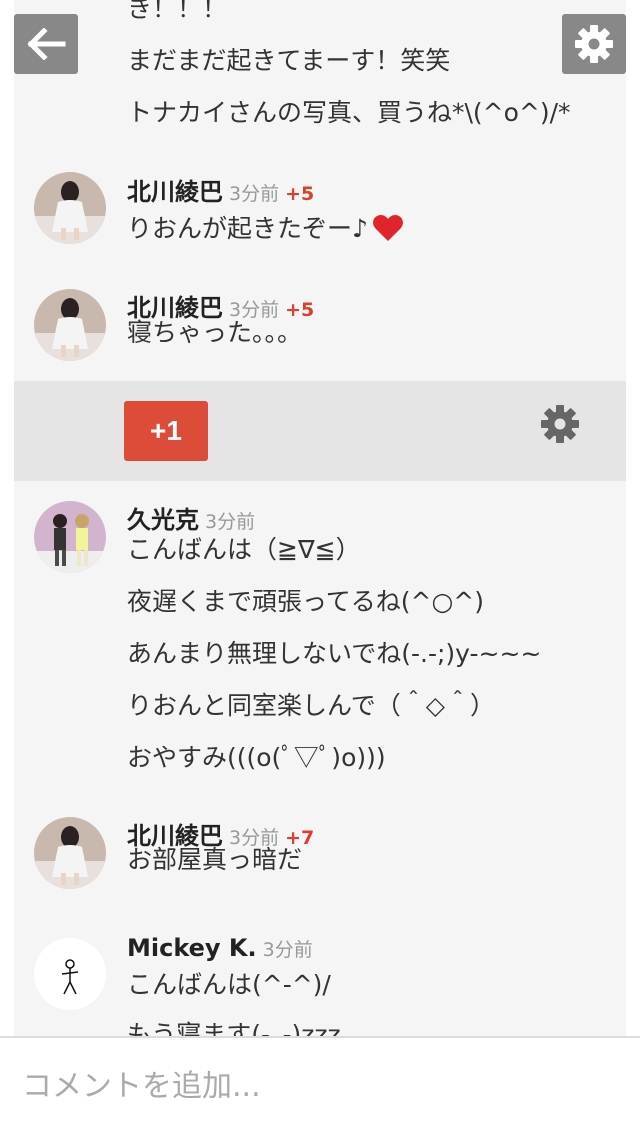  I want to click on plus-count: +5, so click(300, 194).